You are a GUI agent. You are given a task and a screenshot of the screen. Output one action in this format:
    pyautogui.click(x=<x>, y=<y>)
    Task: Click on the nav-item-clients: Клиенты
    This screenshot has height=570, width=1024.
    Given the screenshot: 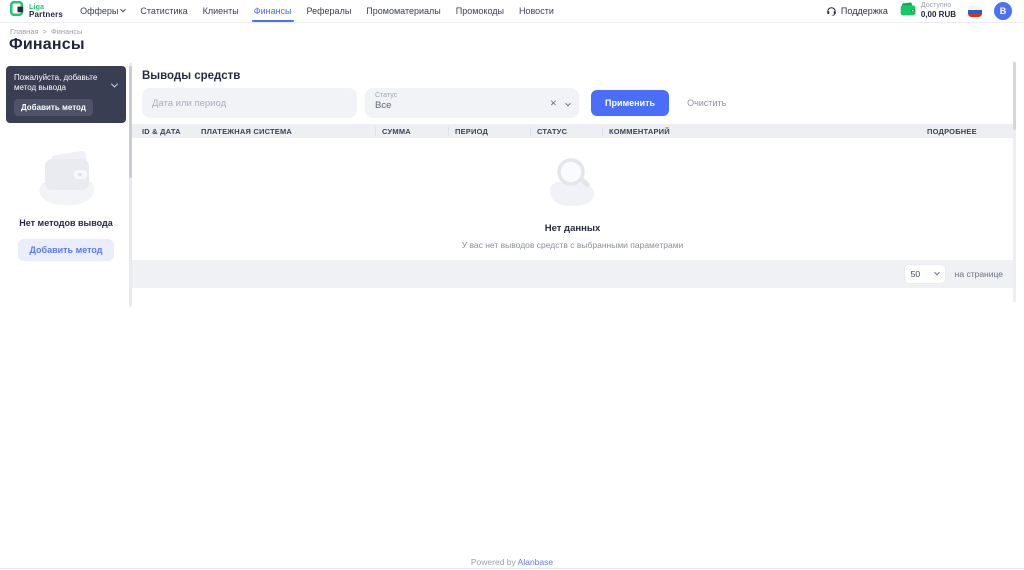 What is the action you would take?
    pyautogui.click(x=221, y=11)
    